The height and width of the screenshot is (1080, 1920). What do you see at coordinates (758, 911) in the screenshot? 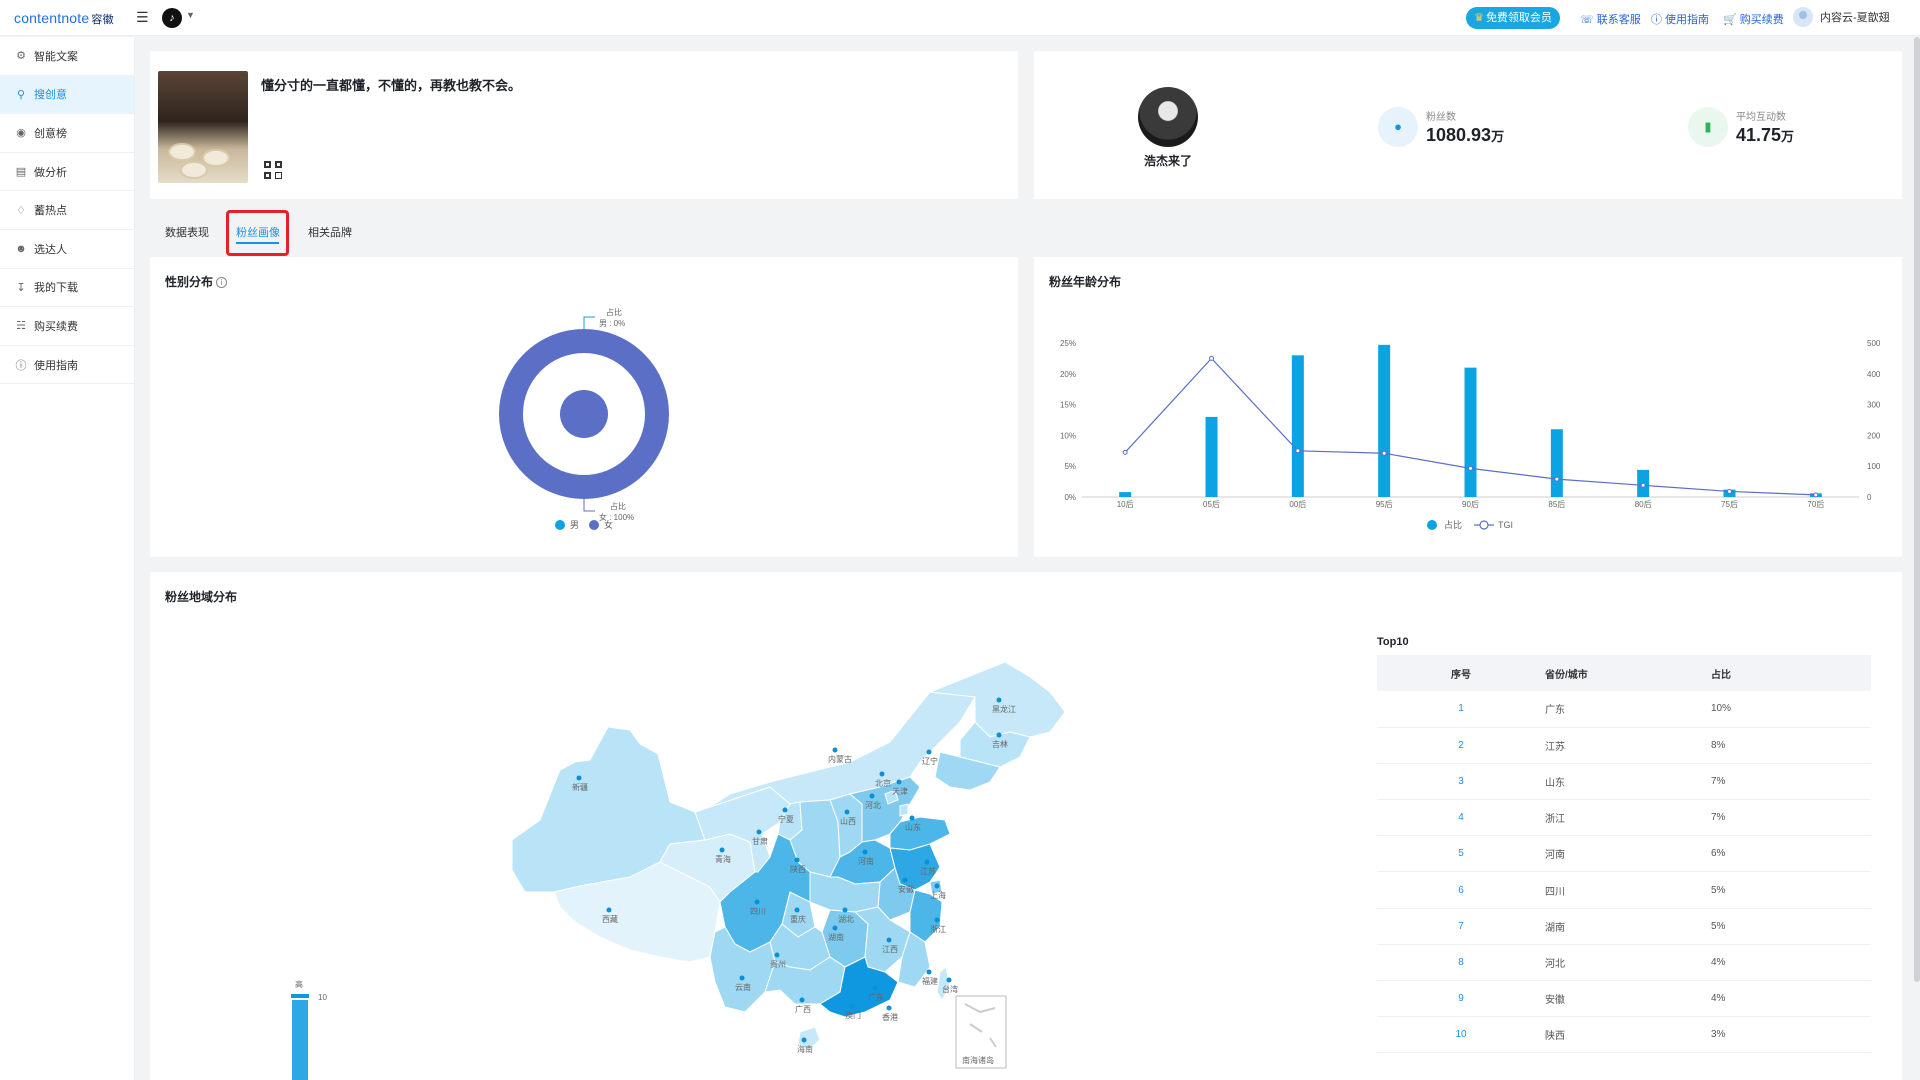
I see `province-label: 四川` at bounding box center [758, 911].